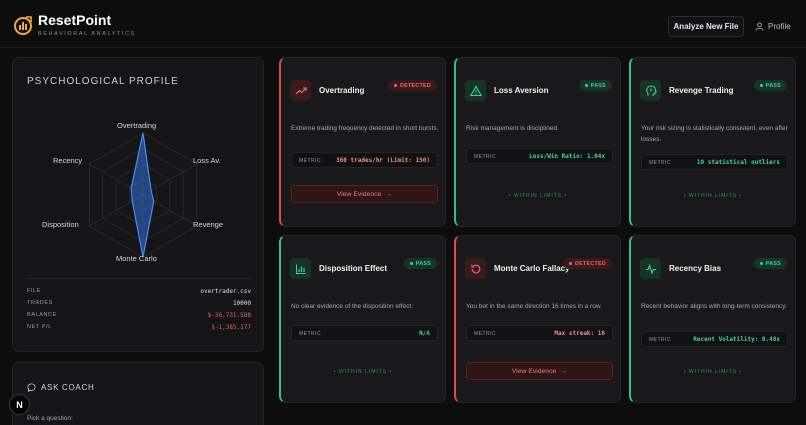 The width and height of the screenshot is (806, 425). What do you see at coordinates (539, 333) in the screenshot?
I see `metric-box: METRIC Max streak: 16` at bounding box center [539, 333].